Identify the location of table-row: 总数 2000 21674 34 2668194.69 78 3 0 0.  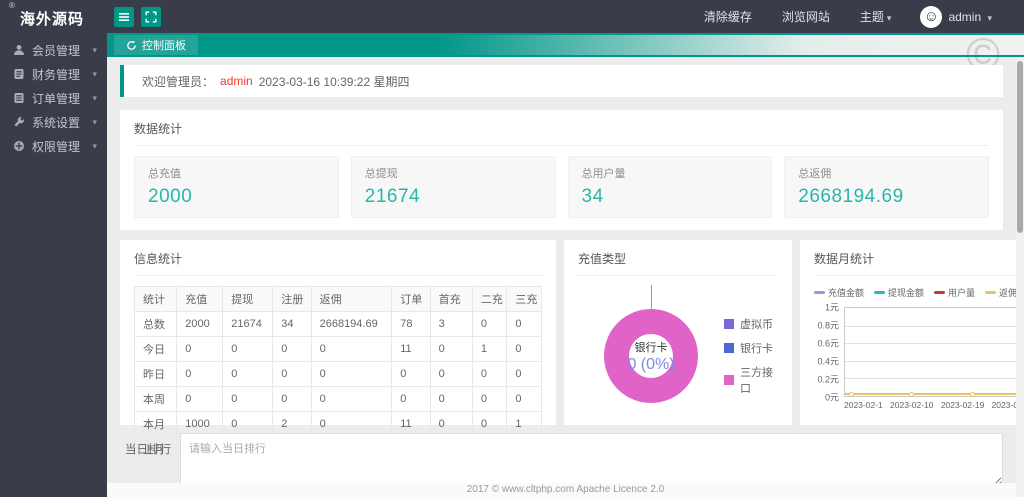
(337, 324).